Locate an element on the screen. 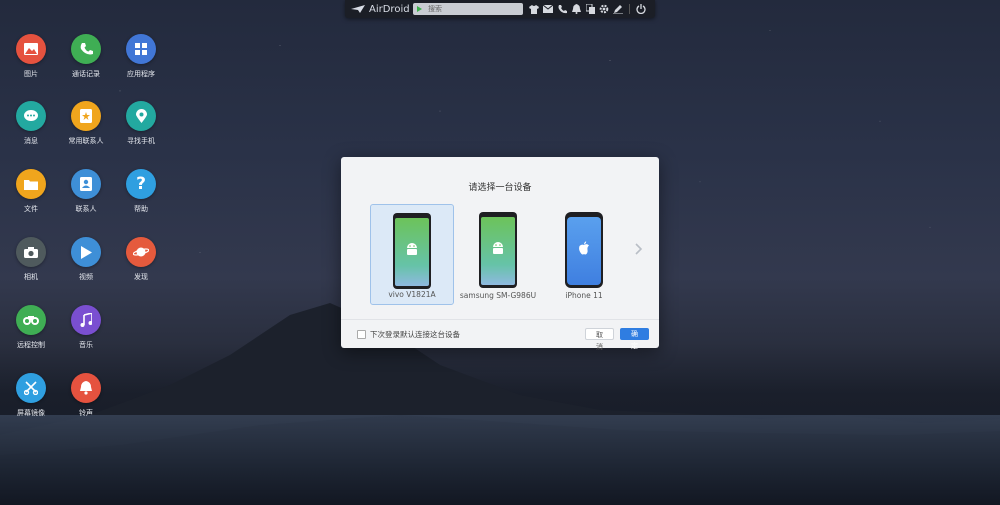 Image resolution: width=1000 pixels, height=505 pixels. desktop-icon-favorite-contacts: 常用联系人 is located at coordinates (86, 123).